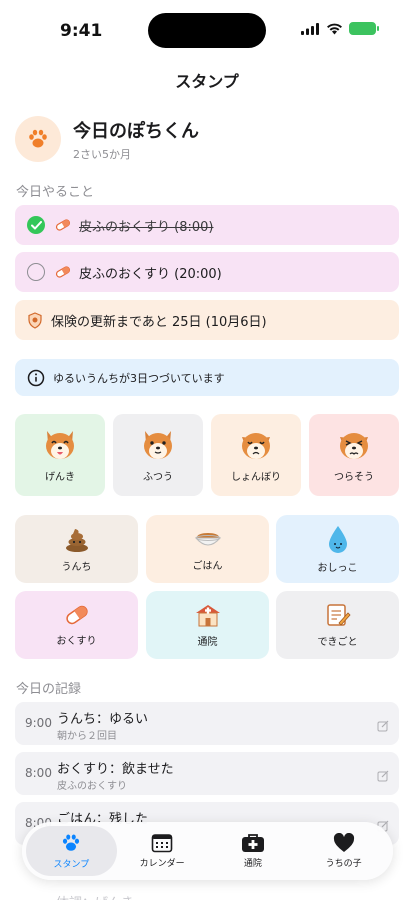 The width and height of the screenshot is (414, 900). I want to click on record-item: 9:00 うんち：ゆるい 朝から２回目, so click(207, 723).